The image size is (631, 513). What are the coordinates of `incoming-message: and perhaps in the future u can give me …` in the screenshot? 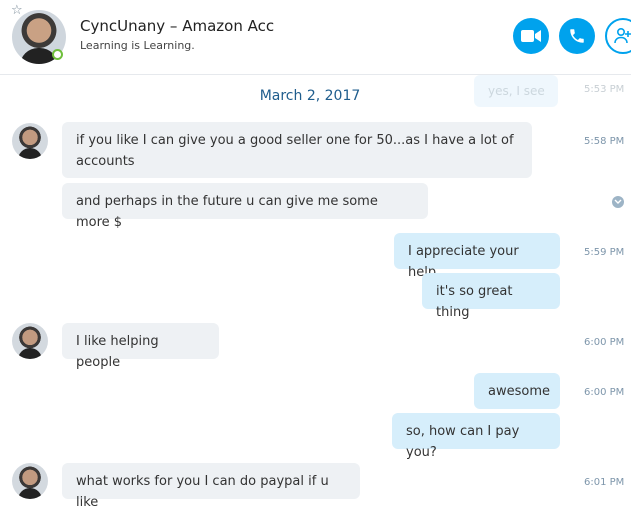 It's located at (245, 206).